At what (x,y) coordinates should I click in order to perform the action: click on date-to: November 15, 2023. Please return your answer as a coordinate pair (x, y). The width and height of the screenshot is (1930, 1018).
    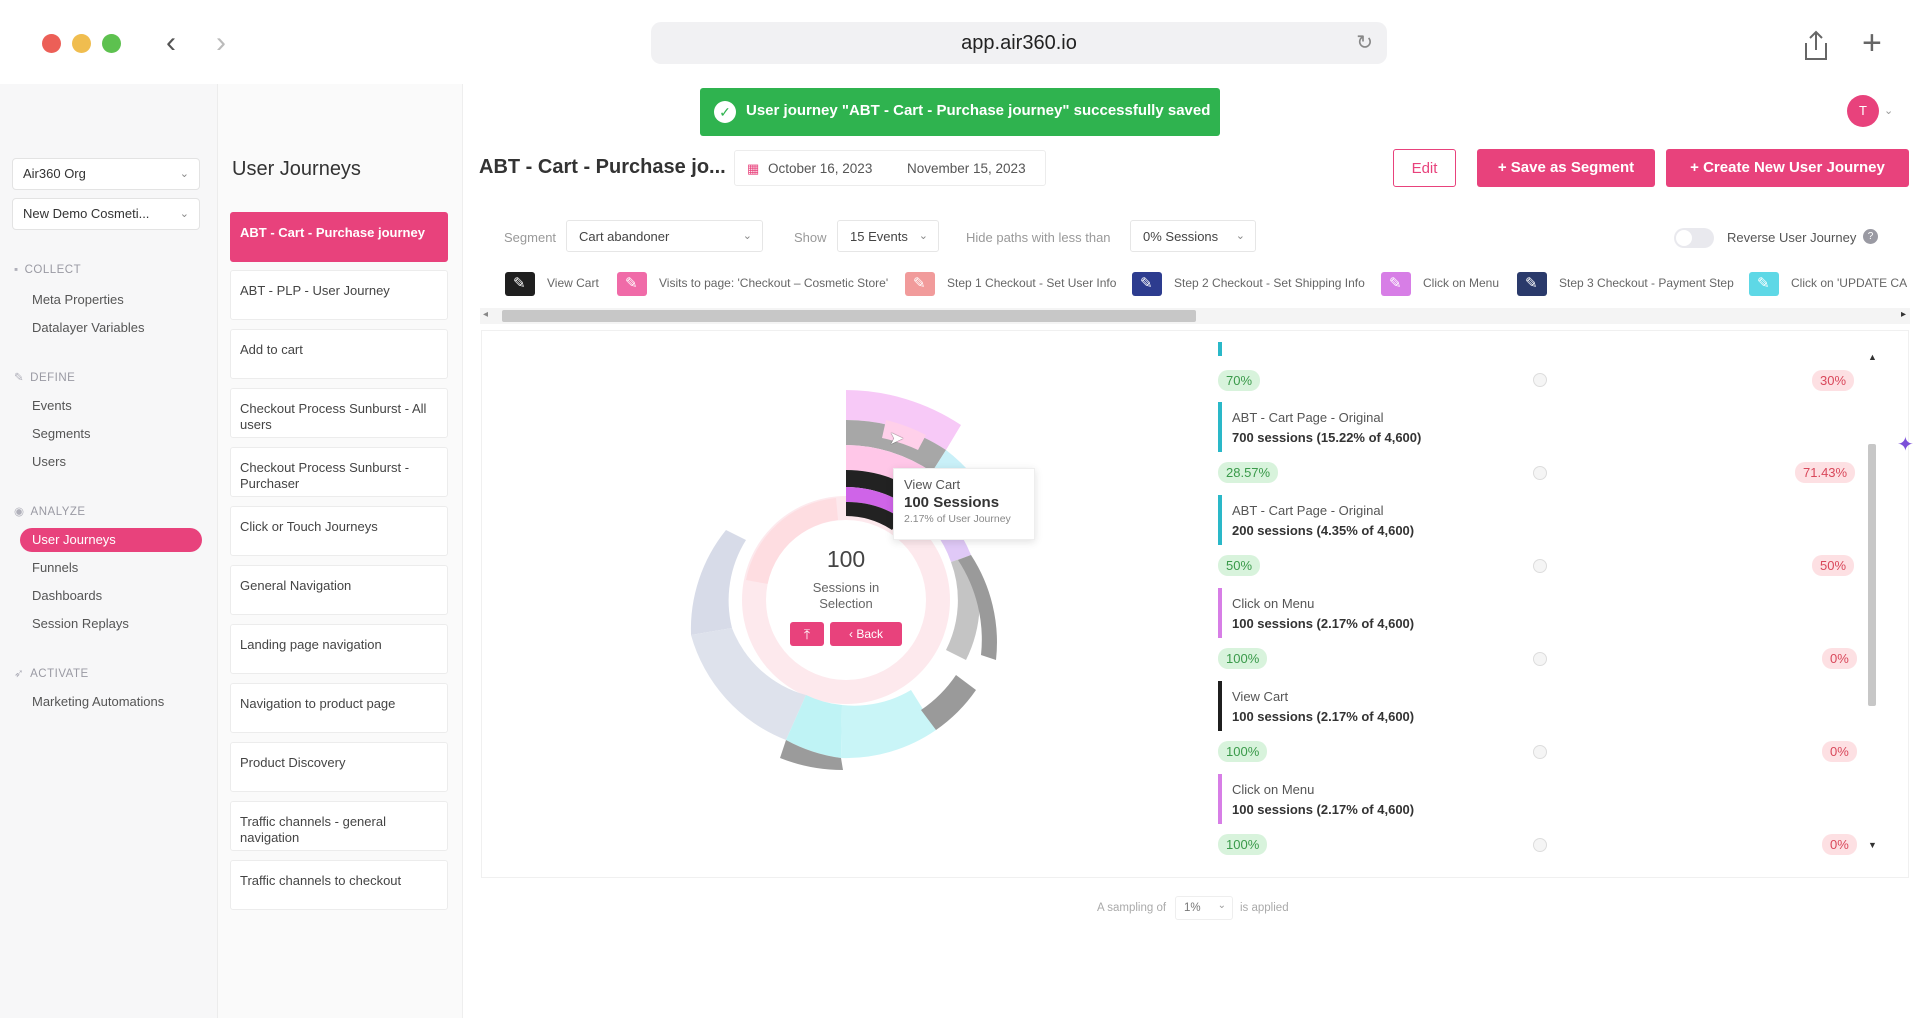
    Looking at the image, I should click on (966, 168).